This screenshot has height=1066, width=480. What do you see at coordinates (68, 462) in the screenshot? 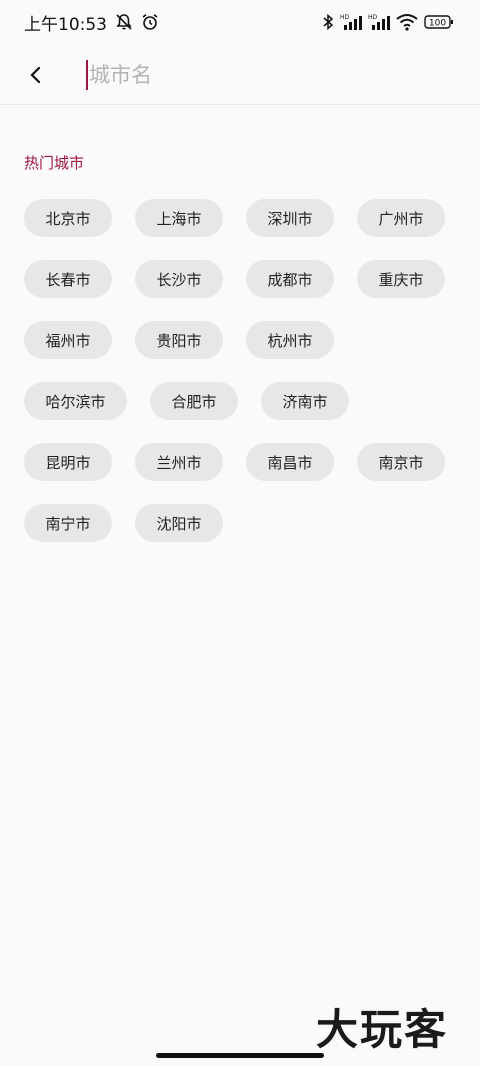
I see `city-chip: 昆明市` at bounding box center [68, 462].